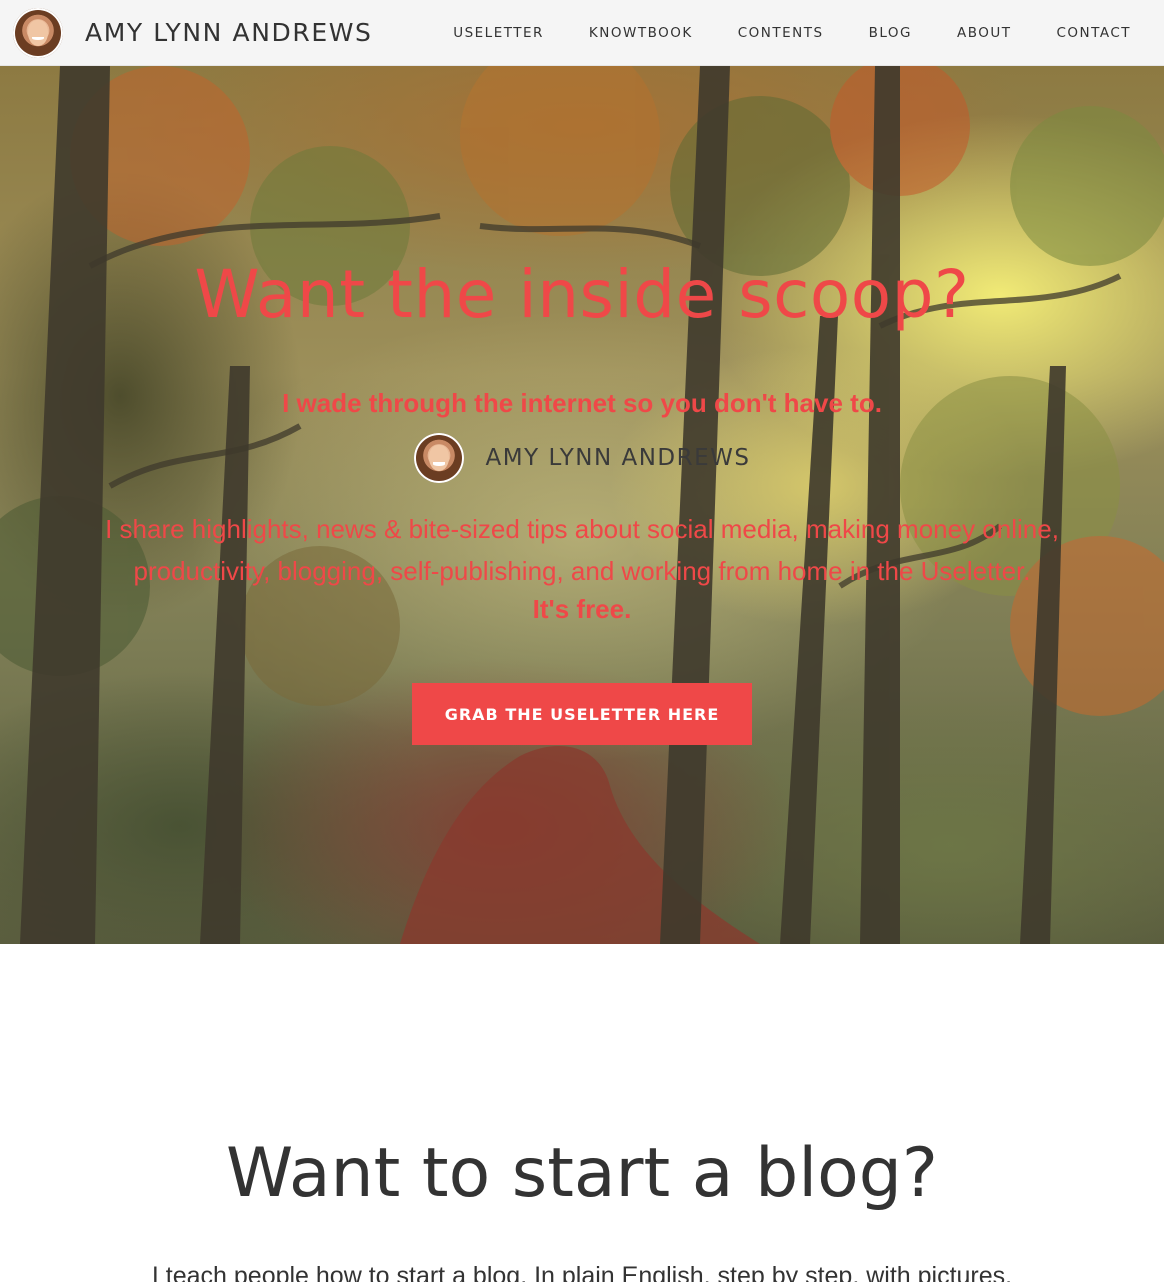 Image resolution: width=1164 pixels, height=1282 pixels. Describe the element at coordinates (582, 714) in the screenshot. I see `grab-useletter-button: GRAB THE USELETTER HERE` at that location.